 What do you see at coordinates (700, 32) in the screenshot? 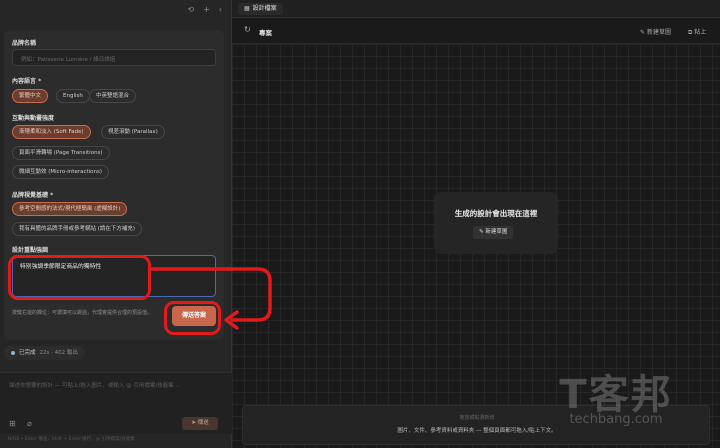
I see `copy-label: 粘上` at bounding box center [700, 32].